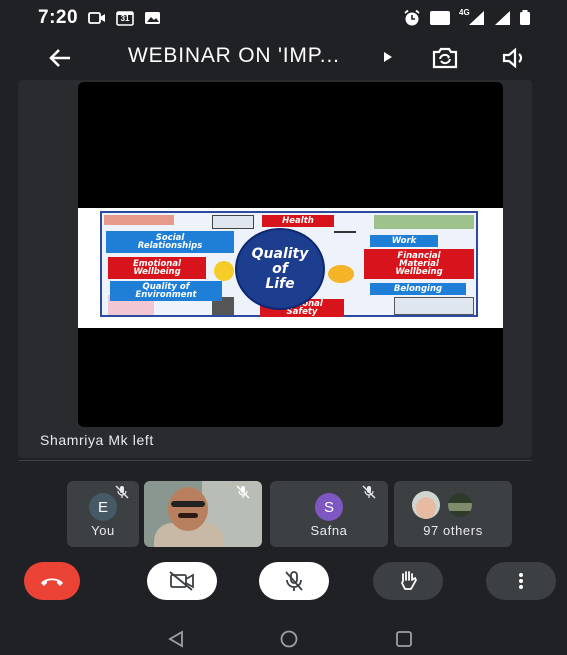  I want to click on camera-toggle-button, so click(182, 581).